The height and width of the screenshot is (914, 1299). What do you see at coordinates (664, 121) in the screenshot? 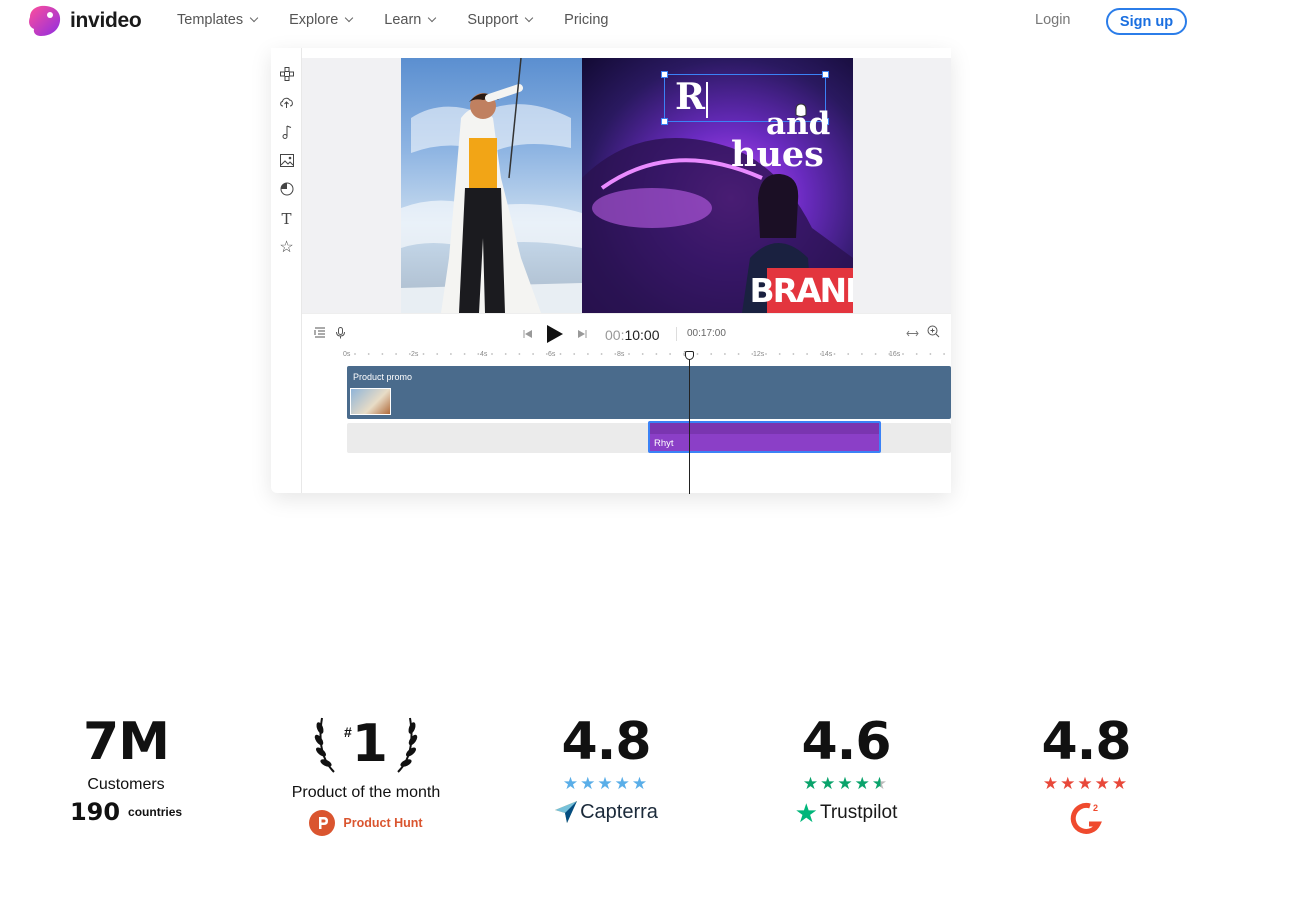
I see `resize-handle-bl` at bounding box center [664, 121].